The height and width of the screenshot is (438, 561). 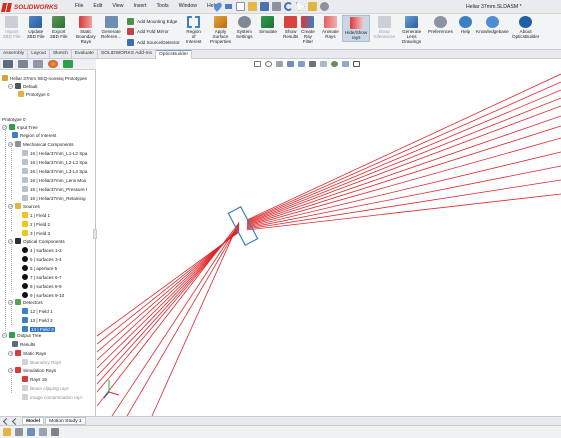 What do you see at coordinates (45, 388) in the screenshot?
I see `tree-beam-clipping-rays: Beam clipping rays` at bounding box center [45, 388].